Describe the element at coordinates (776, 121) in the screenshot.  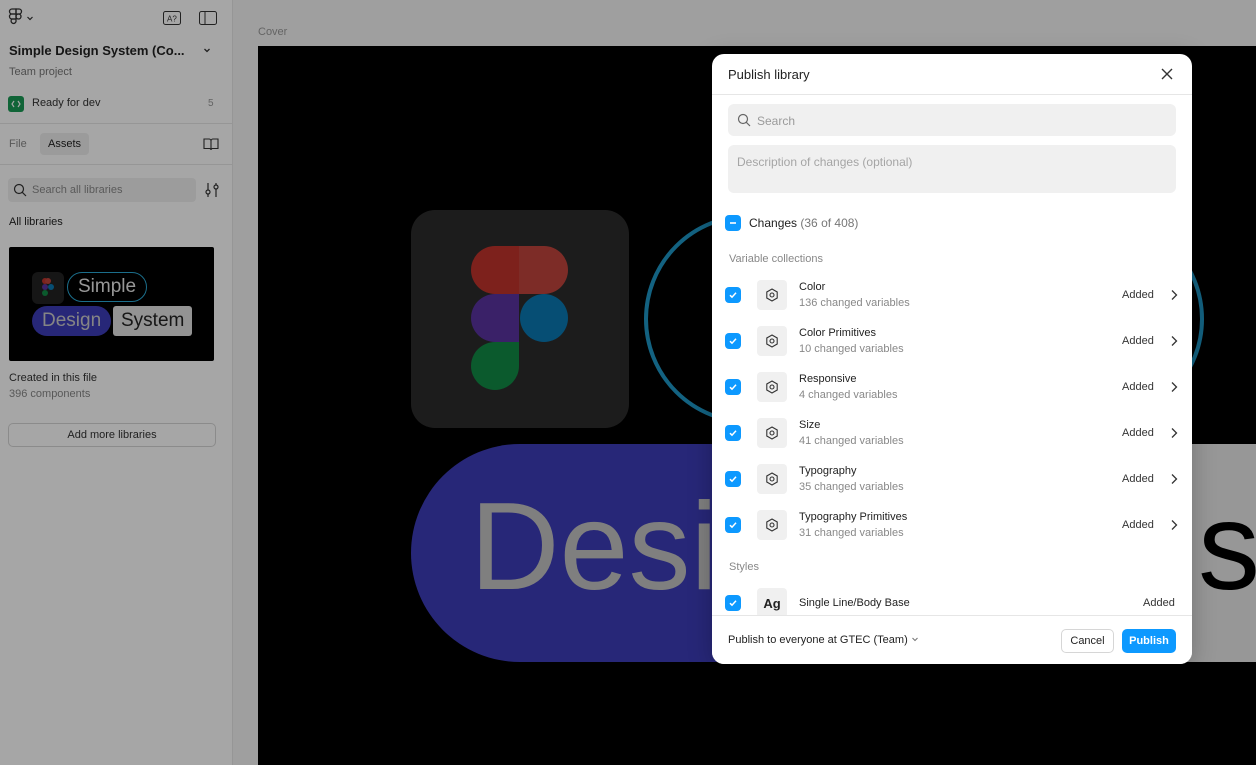
I see `search-placeholder: Search` at that location.